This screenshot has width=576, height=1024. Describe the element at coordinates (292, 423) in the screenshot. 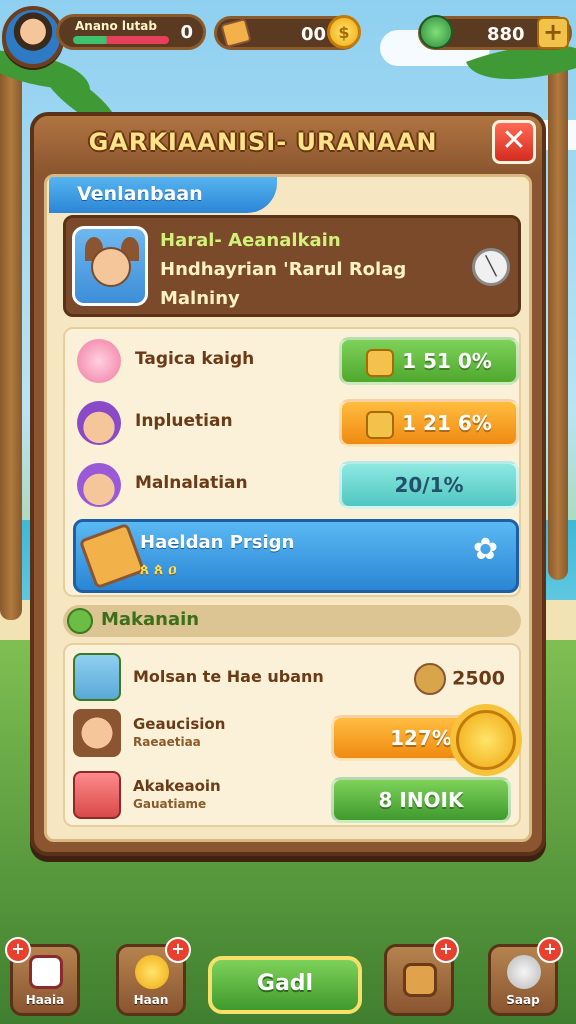

I see `stat-row: Inpluetian 1 21 6%` at that location.